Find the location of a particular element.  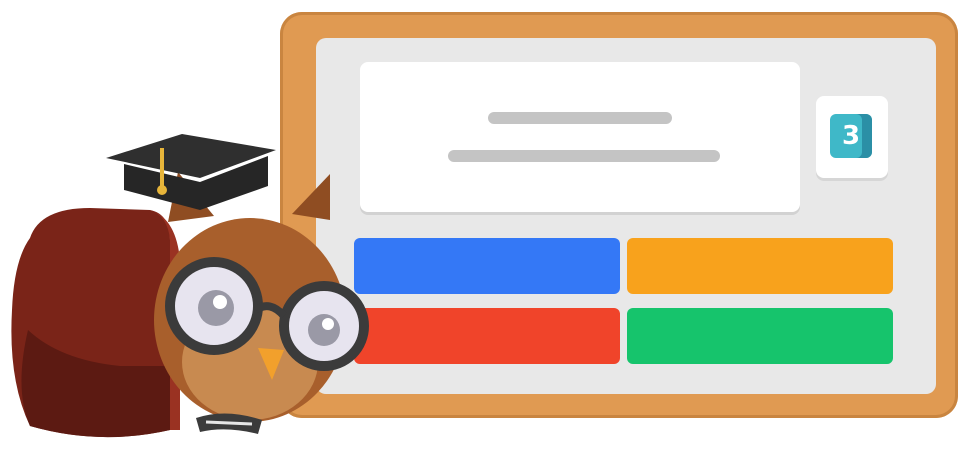

answer-option-orange is located at coordinates (760, 266).